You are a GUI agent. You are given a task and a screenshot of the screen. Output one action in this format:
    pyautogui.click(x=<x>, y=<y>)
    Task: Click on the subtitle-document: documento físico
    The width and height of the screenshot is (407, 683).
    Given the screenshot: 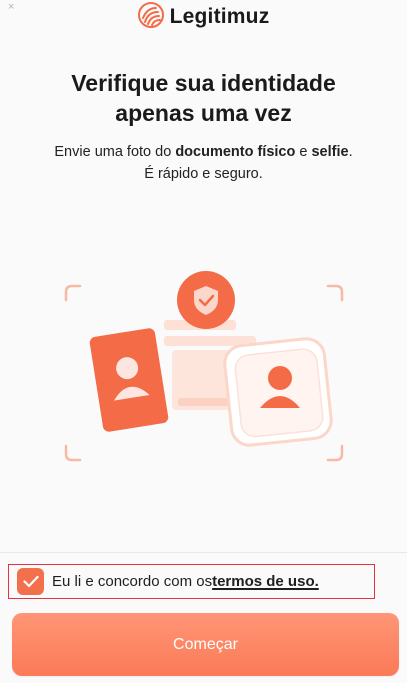 What is the action you would take?
    pyautogui.click(x=235, y=152)
    